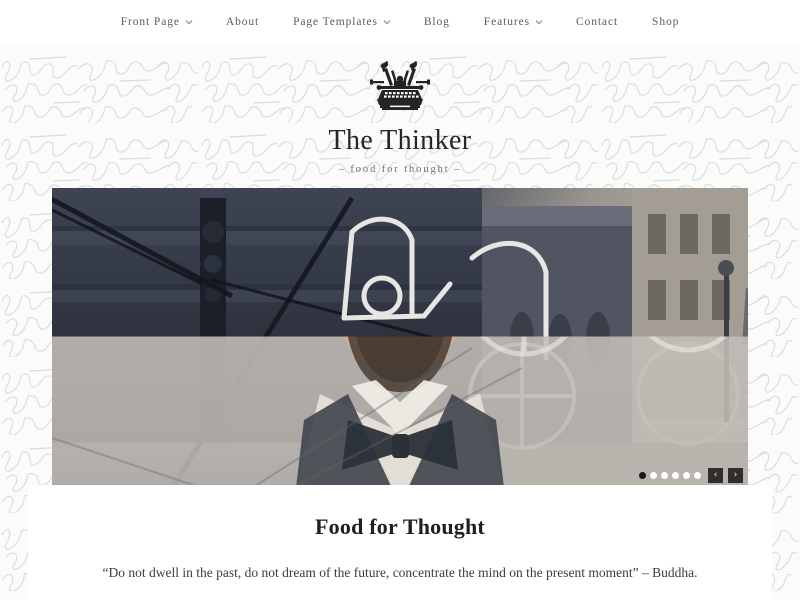 This screenshot has height=600, width=800. Describe the element at coordinates (400, 88) in the screenshot. I see `typewriter-with-birds-logo-icon` at that location.